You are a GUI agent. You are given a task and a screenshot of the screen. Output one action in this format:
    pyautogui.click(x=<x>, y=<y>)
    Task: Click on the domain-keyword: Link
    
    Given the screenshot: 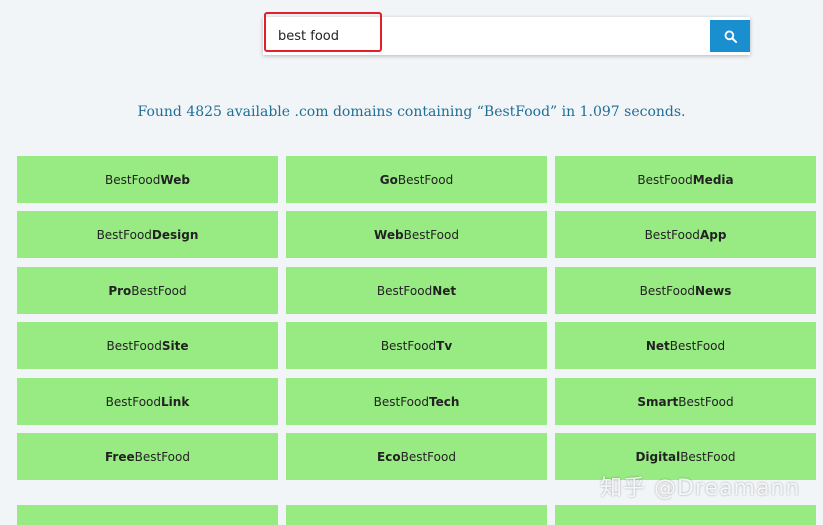 What is the action you would take?
    pyautogui.click(x=175, y=401)
    